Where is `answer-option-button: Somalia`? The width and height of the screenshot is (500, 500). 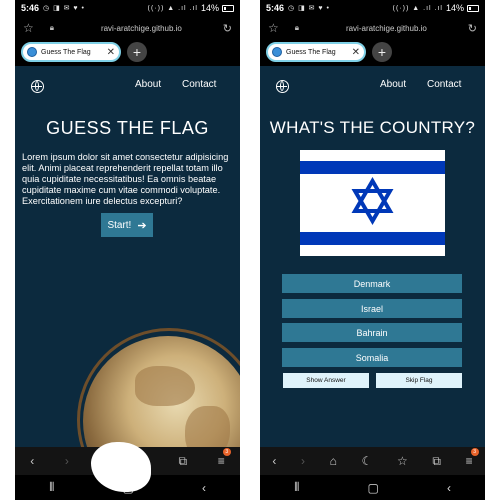 answer-option-button: Somalia is located at coordinates (372, 357).